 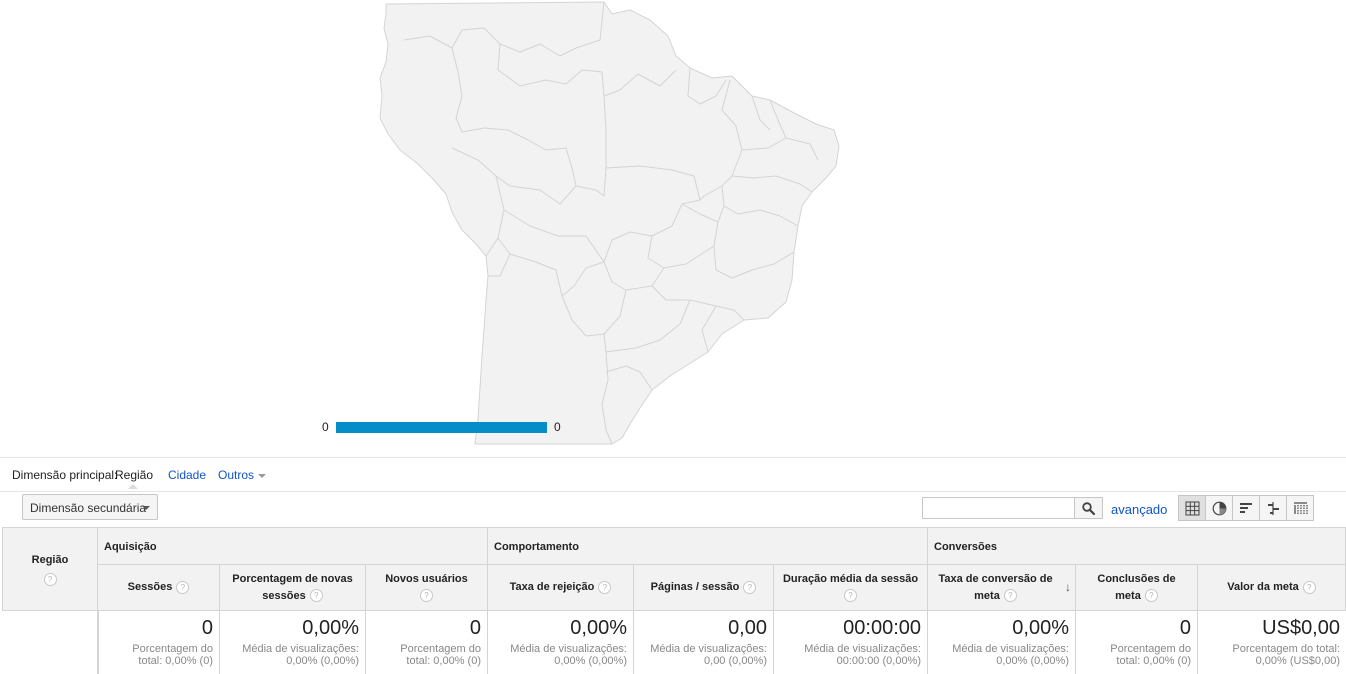 What do you see at coordinates (851, 642) in the screenshot?
I see `total-avg-session-duration: 00:00:00 Média de visualizações` at bounding box center [851, 642].